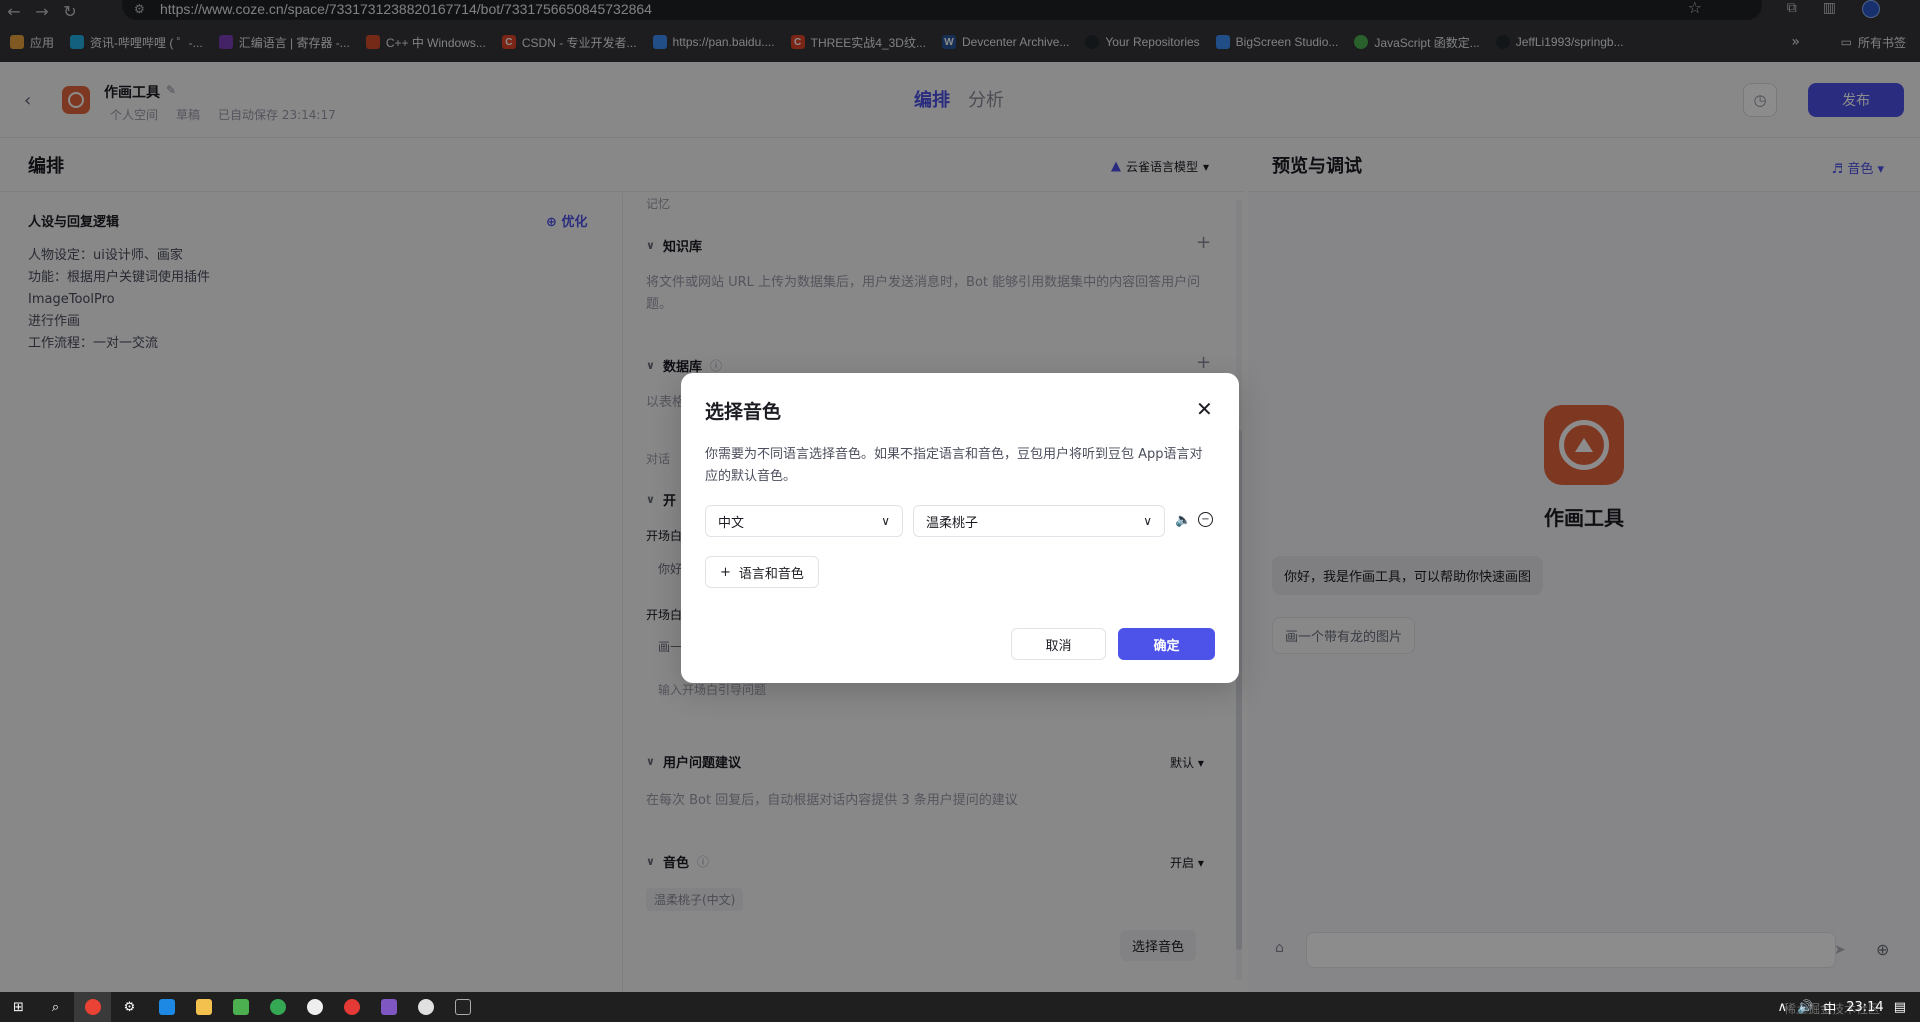  I want to click on app-icon, so click(240, 1007).